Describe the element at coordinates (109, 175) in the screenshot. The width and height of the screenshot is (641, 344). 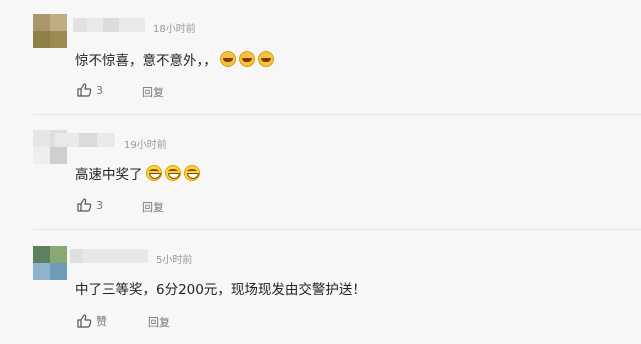
I see `comment-body: 高速中奖了` at that location.